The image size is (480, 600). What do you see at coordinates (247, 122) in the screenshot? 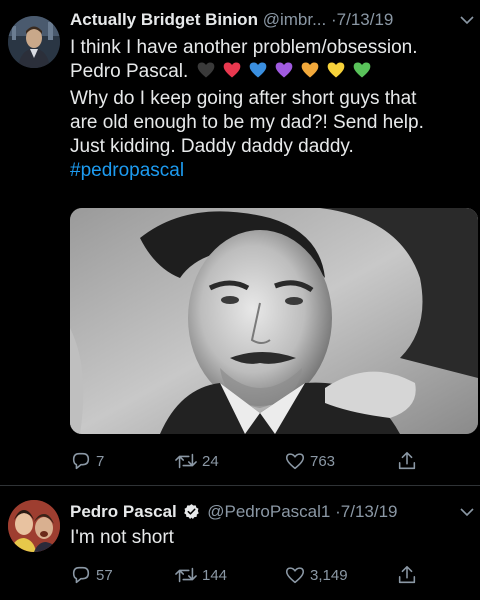
I see `tweet-text-line: are old enough to be my dad?! Send help.` at bounding box center [247, 122].